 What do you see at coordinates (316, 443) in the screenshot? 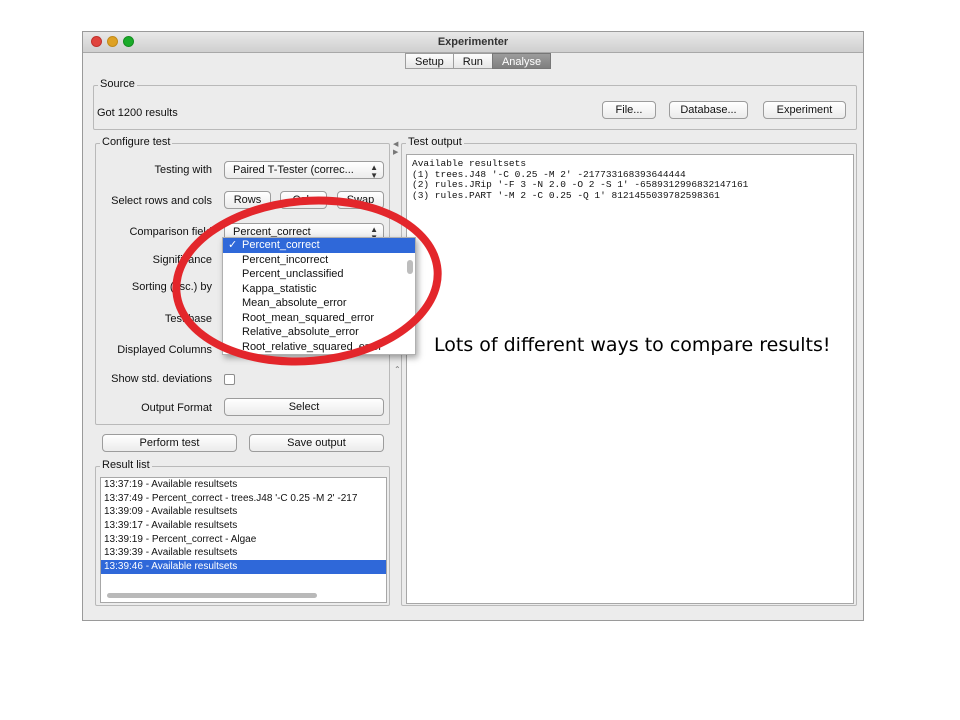
I see `save-output-button: Save output` at bounding box center [316, 443].